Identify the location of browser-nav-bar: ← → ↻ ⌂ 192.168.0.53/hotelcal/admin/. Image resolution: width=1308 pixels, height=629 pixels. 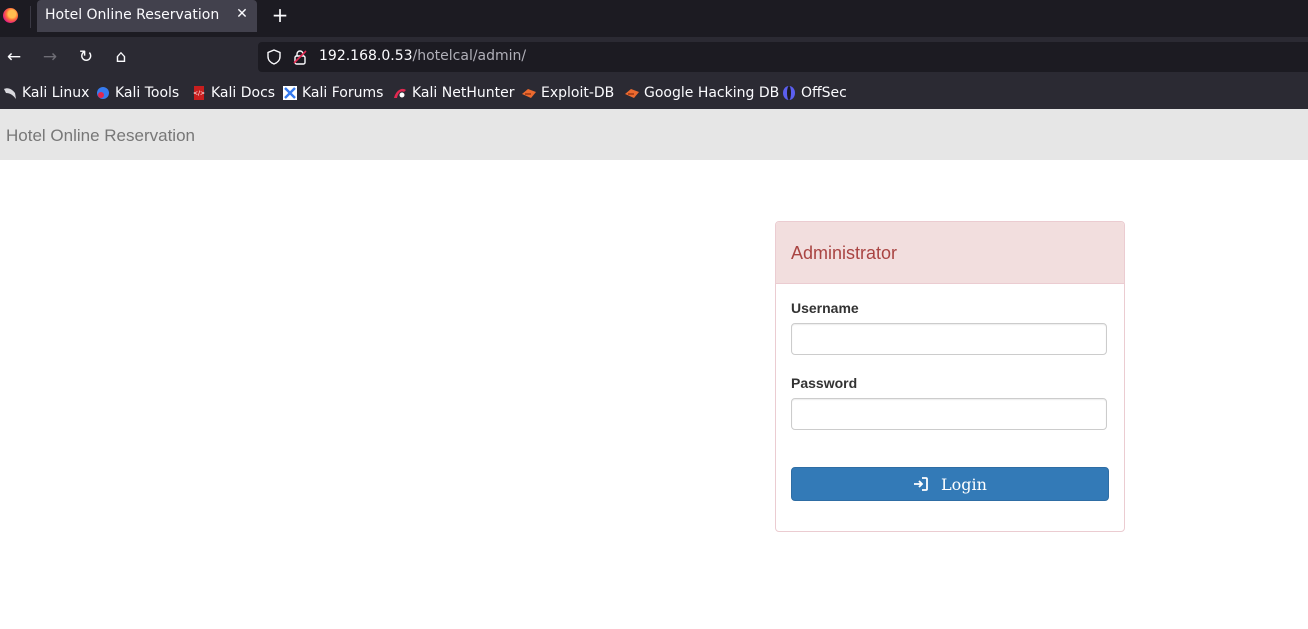
(654, 57).